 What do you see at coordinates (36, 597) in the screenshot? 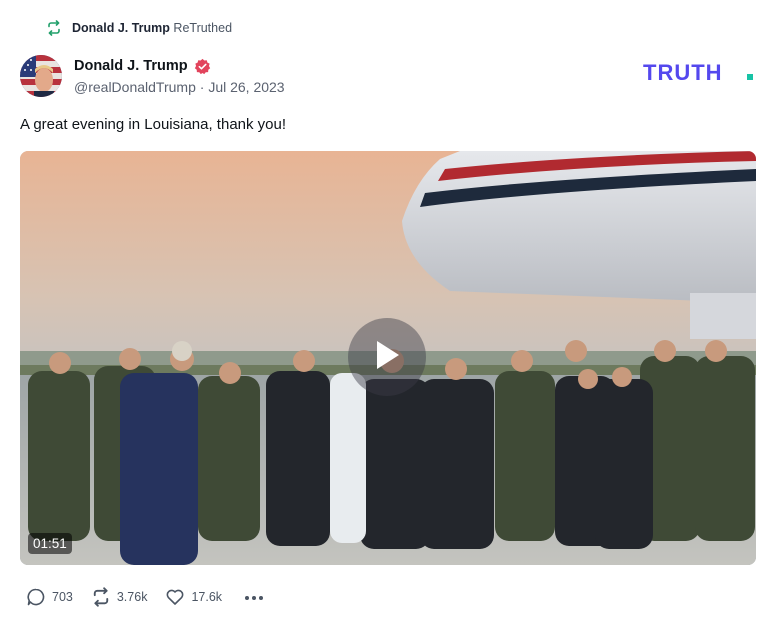
I see `reply-icon` at bounding box center [36, 597].